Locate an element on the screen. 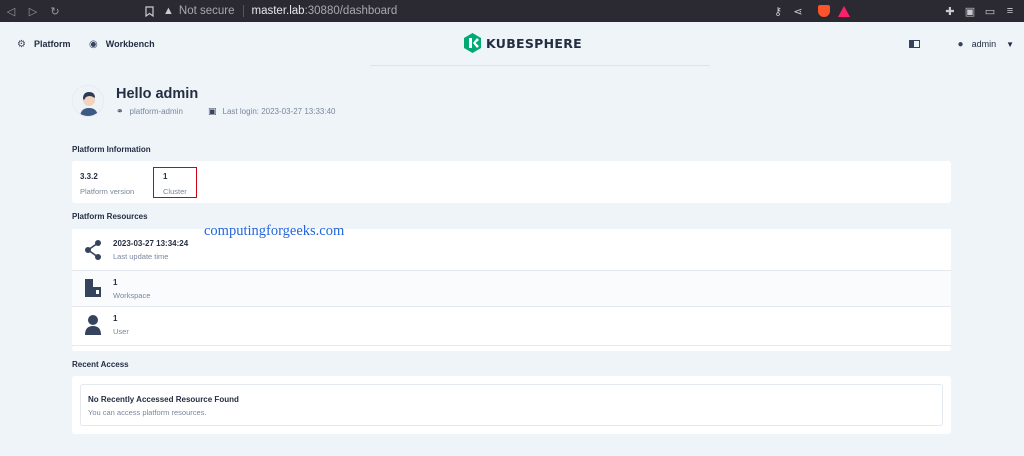 The height and width of the screenshot is (456, 1024). user-label: User is located at coordinates (121, 331).